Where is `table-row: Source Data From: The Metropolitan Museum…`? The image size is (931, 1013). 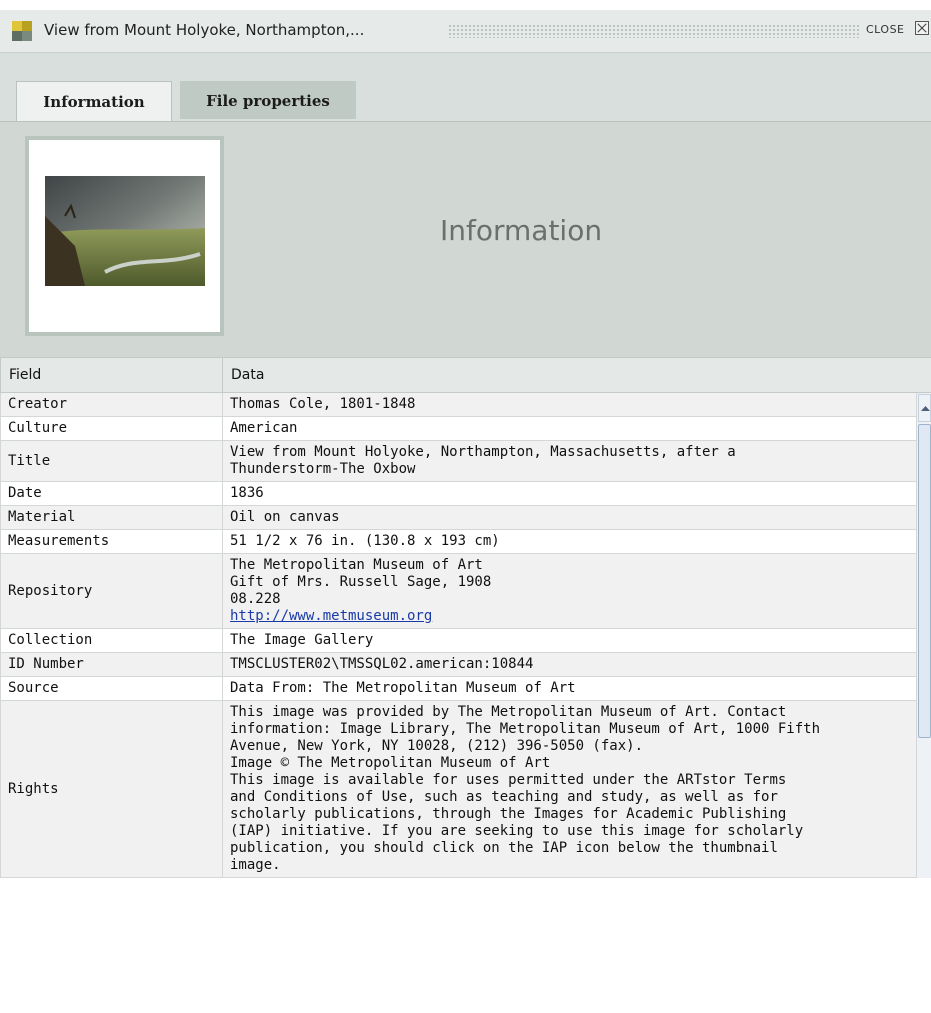
table-row: Source Data From: The Metropolitan Museum… is located at coordinates (465, 688).